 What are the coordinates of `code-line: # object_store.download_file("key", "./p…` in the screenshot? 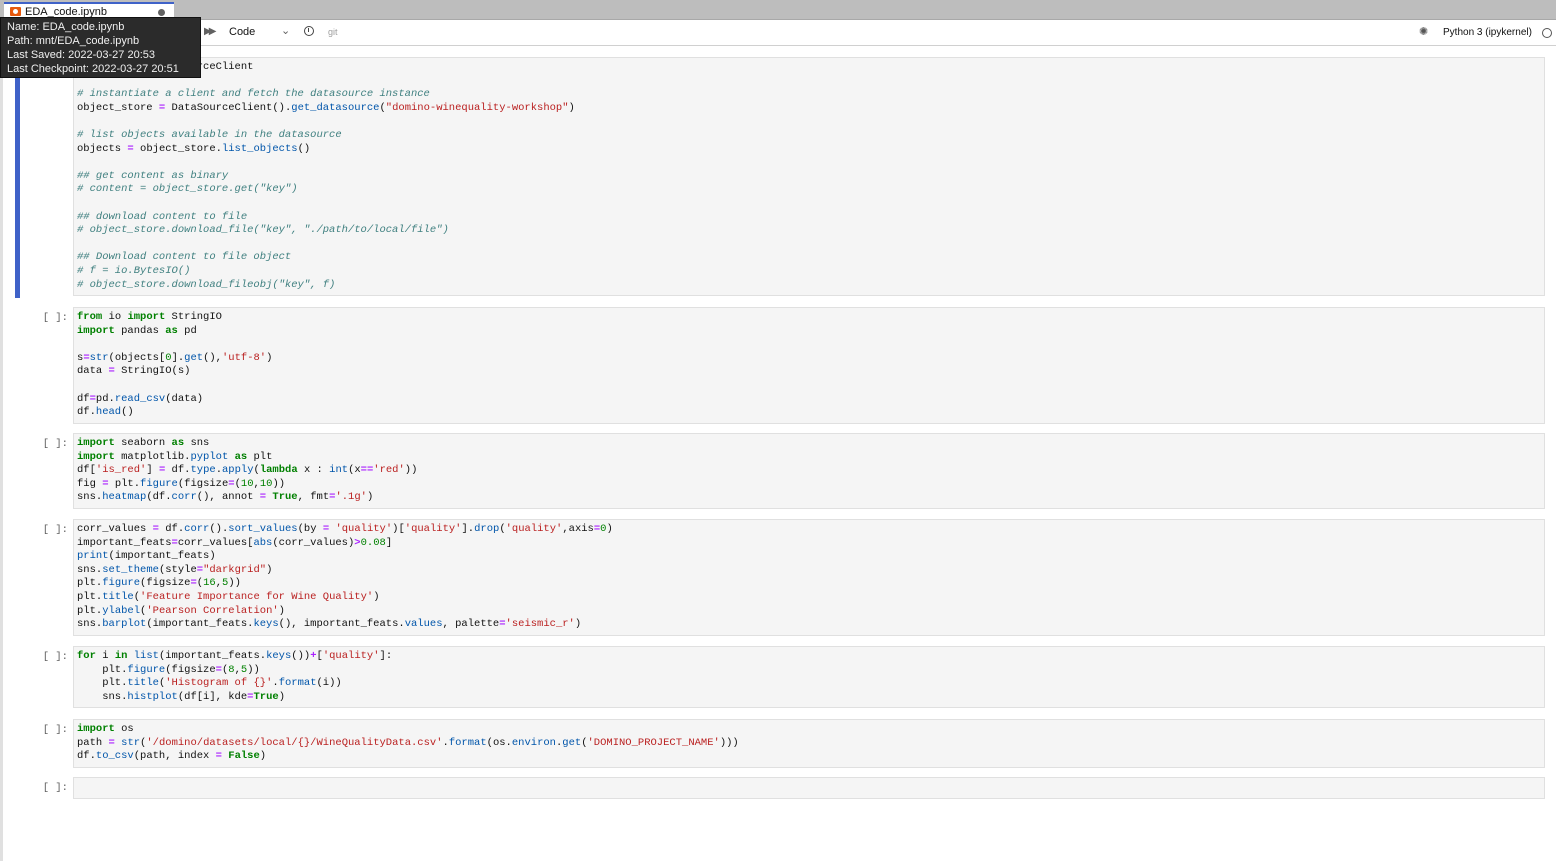 It's located at (263, 230).